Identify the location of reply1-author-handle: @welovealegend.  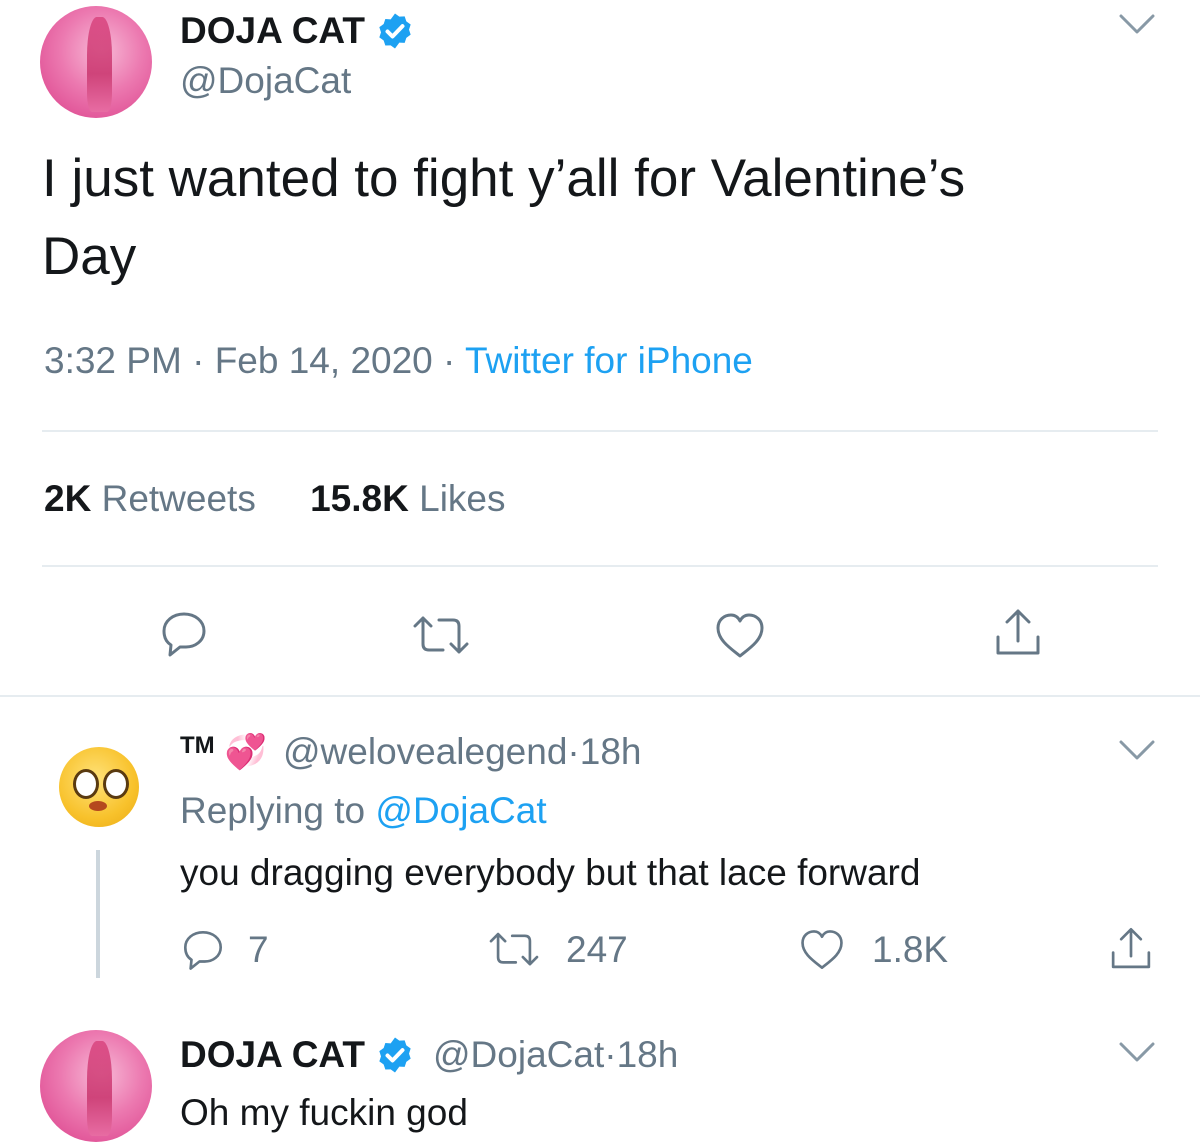
(425, 752).